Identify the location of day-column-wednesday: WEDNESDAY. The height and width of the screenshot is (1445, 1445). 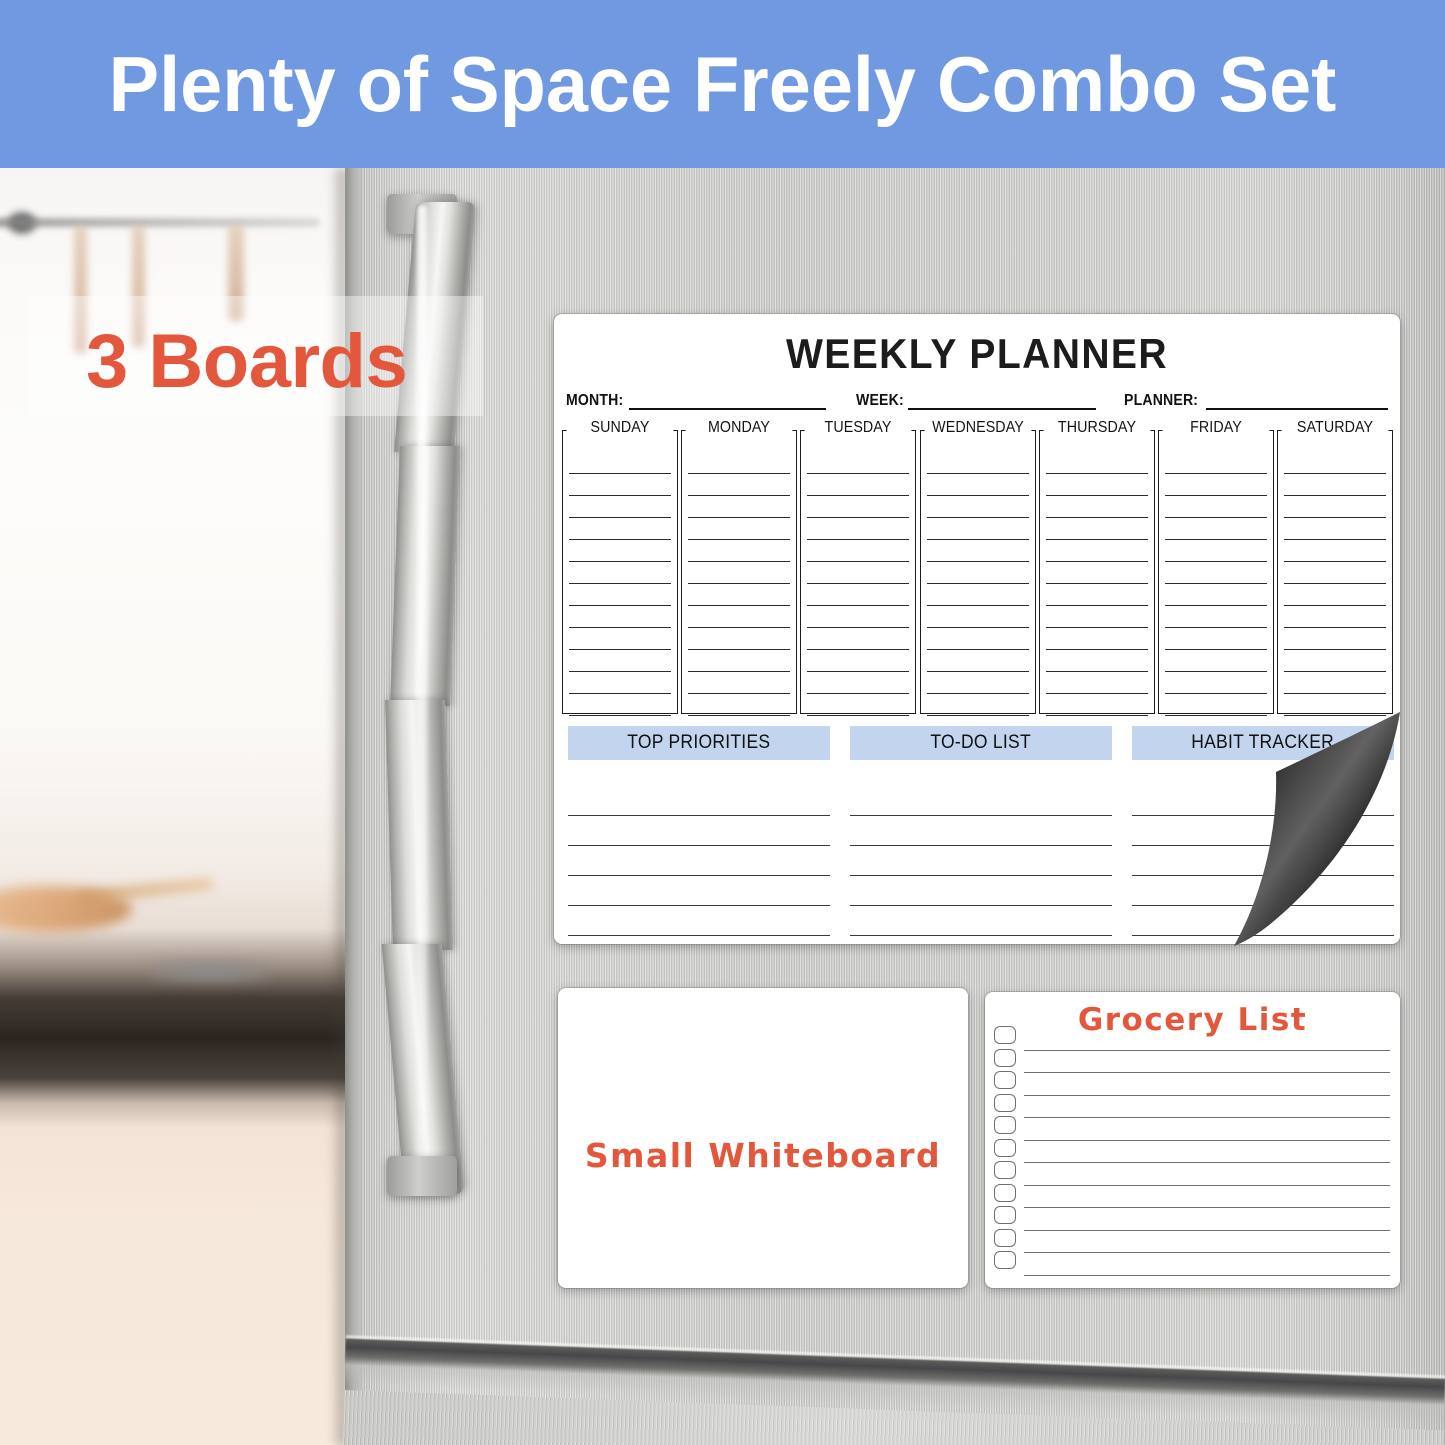
(977, 567).